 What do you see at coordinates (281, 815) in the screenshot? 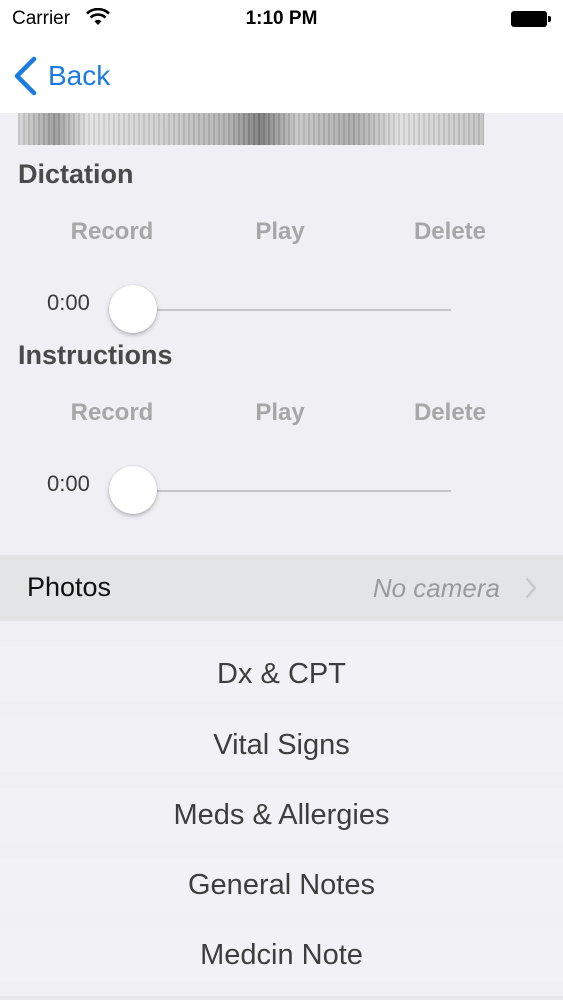
I see `meds-allergies-button: Meds & Allergies` at bounding box center [281, 815].